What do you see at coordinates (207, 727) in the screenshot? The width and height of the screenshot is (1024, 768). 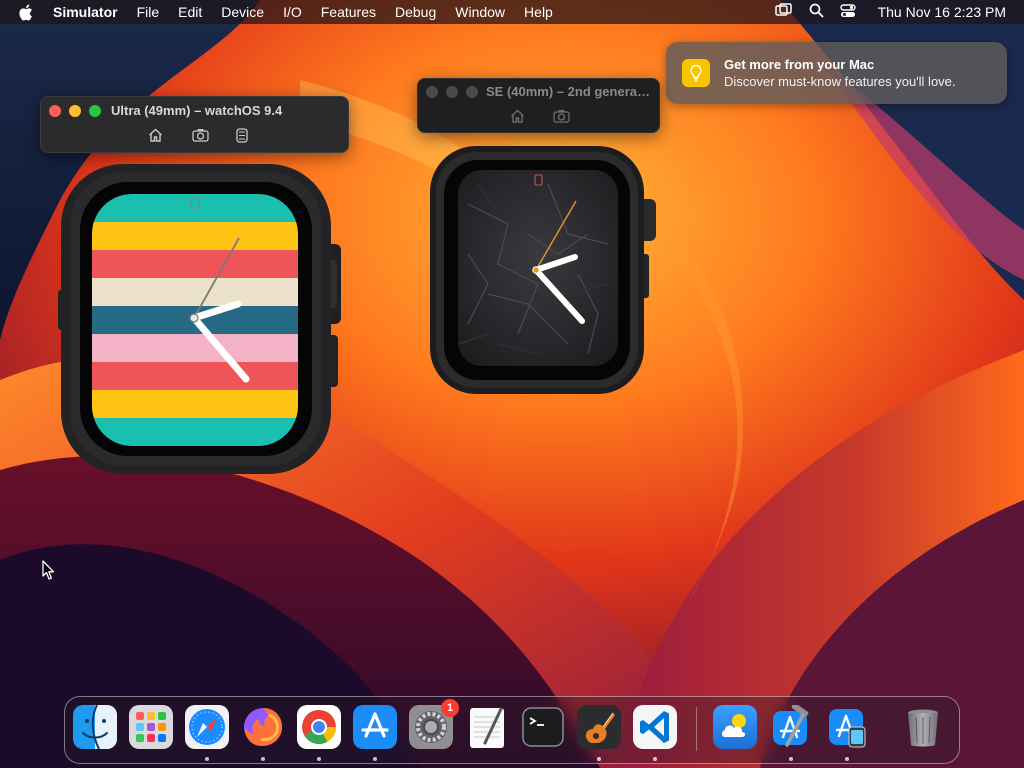 I see `safari-icon` at bounding box center [207, 727].